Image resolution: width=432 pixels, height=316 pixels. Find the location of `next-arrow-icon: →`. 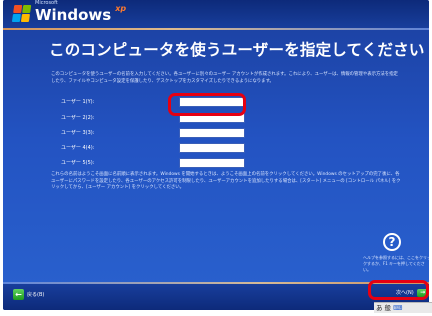

next-arrow-icon: → is located at coordinates (422, 292).